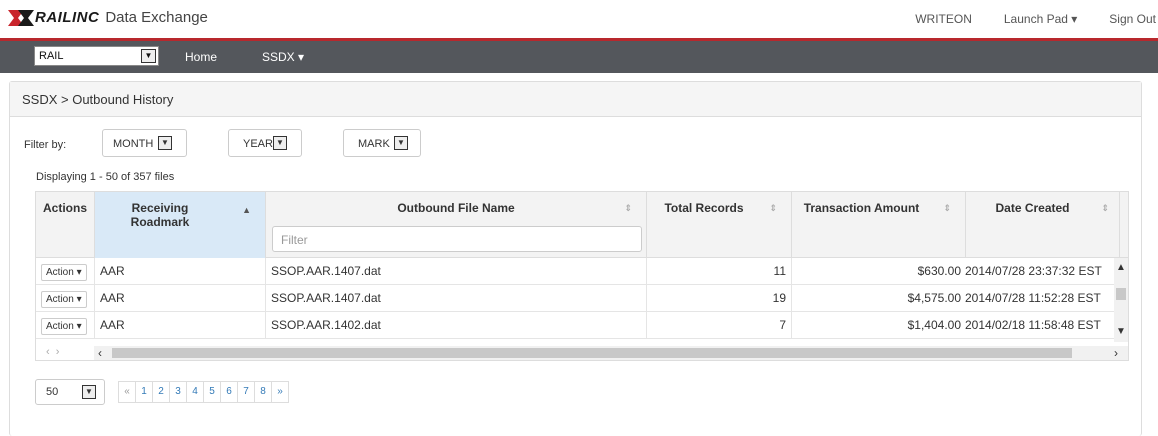  I want to click on date-created-cell: 2014/02/18 11:58:48 EST, so click(1039, 325).